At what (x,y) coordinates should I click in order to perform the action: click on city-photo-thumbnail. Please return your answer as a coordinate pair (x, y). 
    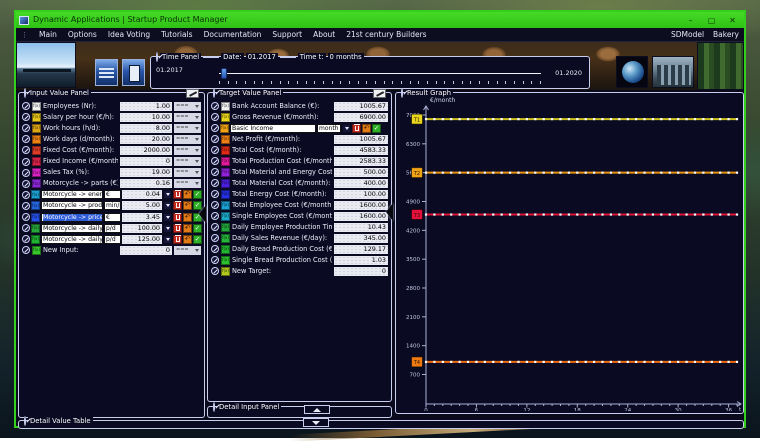
    Looking at the image, I should click on (673, 72).